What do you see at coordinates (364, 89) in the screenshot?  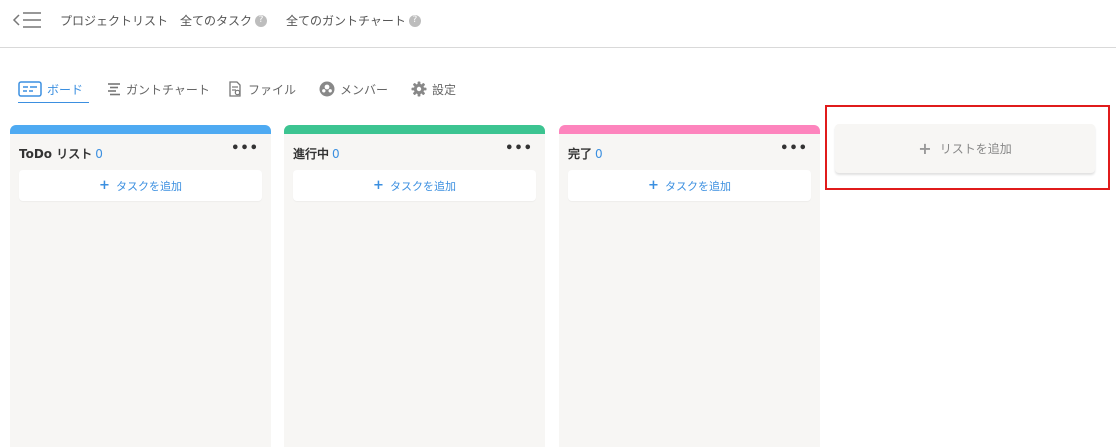 I see `tab-members-label: メンバー` at bounding box center [364, 89].